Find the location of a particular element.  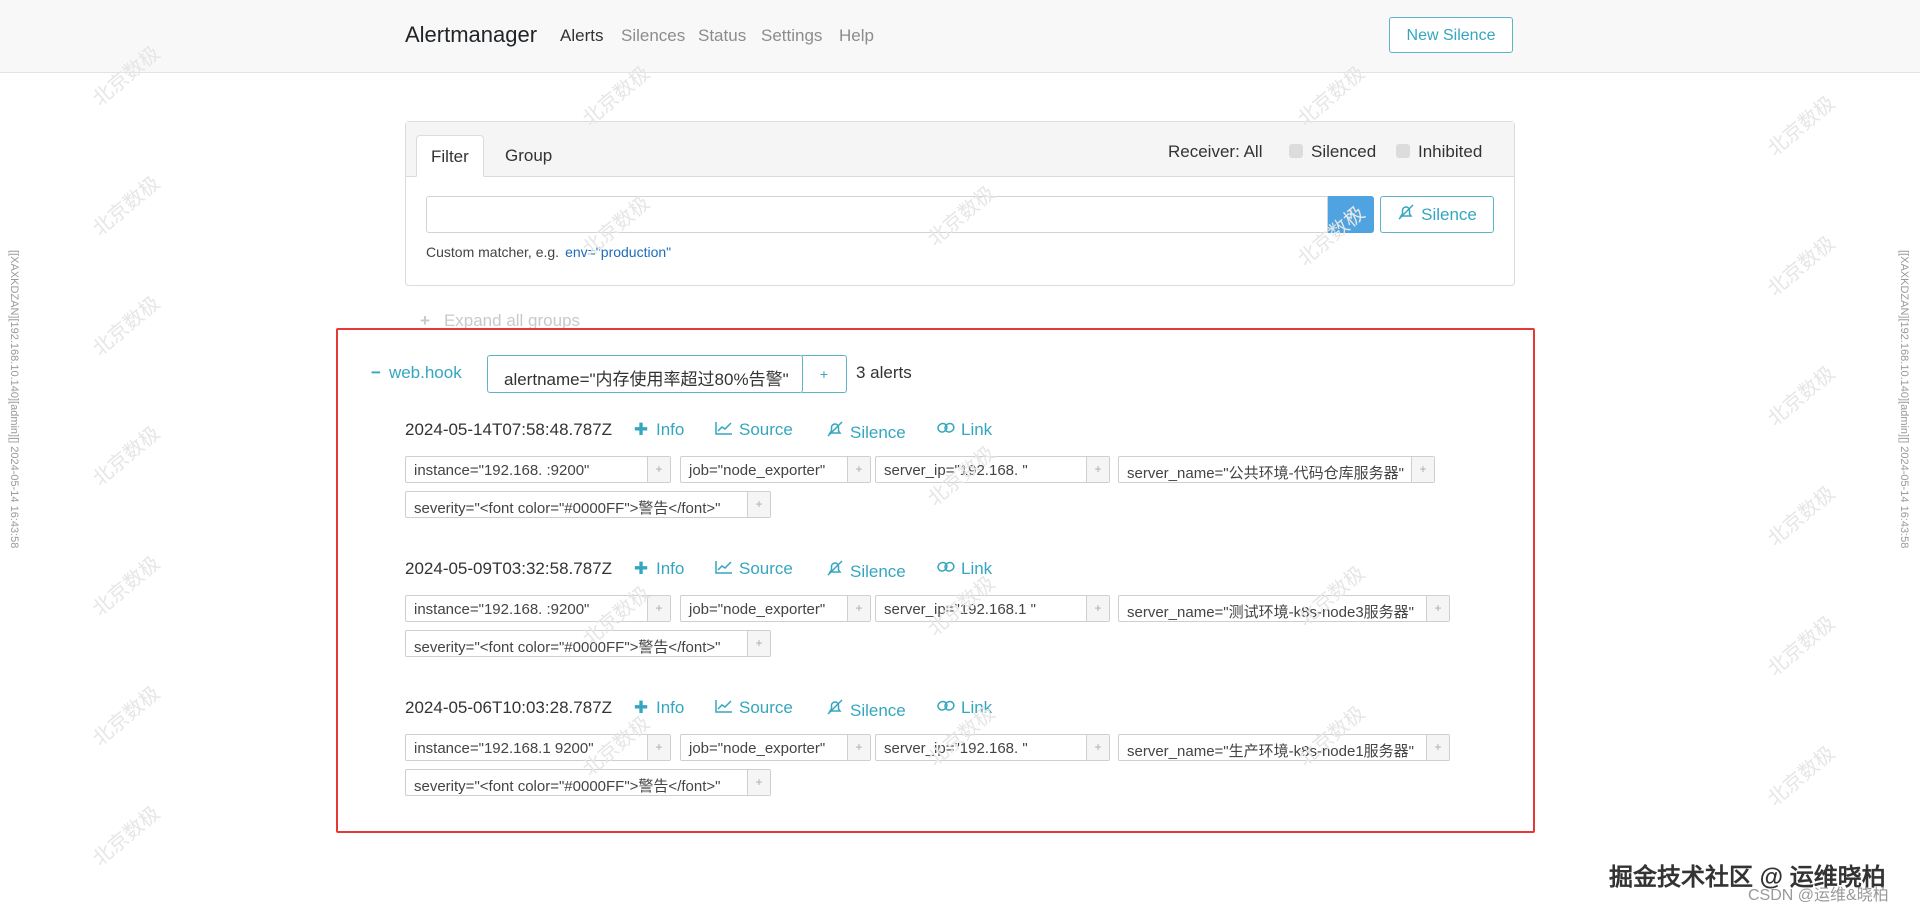

hint-text: Custom matcher, e.g. is located at coordinates (493, 252).